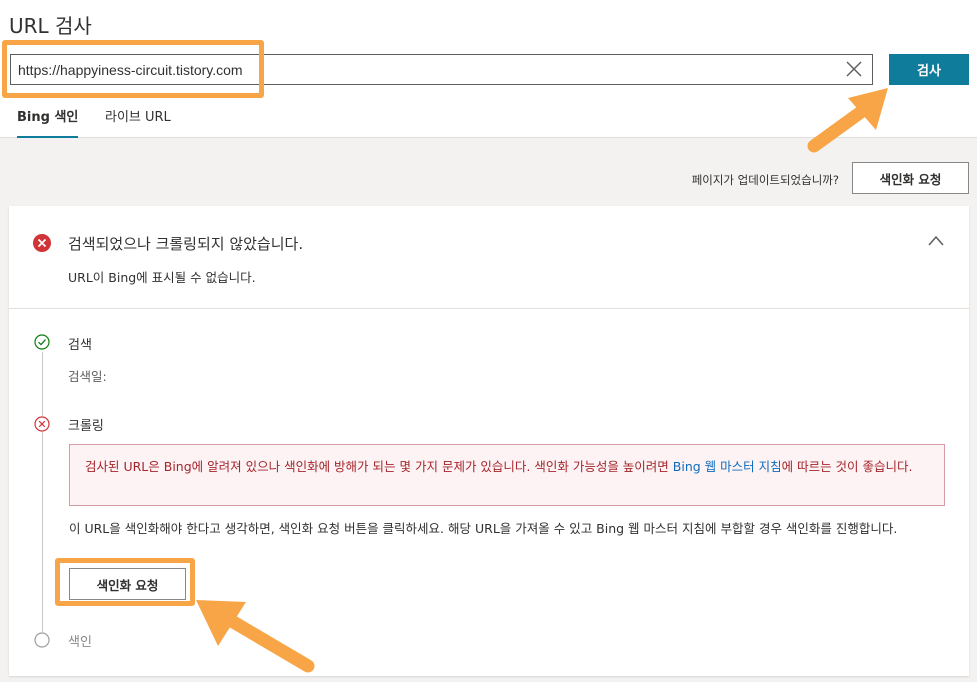 This screenshot has height=682, width=977. Describe the element at coordinates (42, 243) in the screenshot. I see `error-icon` at that location.